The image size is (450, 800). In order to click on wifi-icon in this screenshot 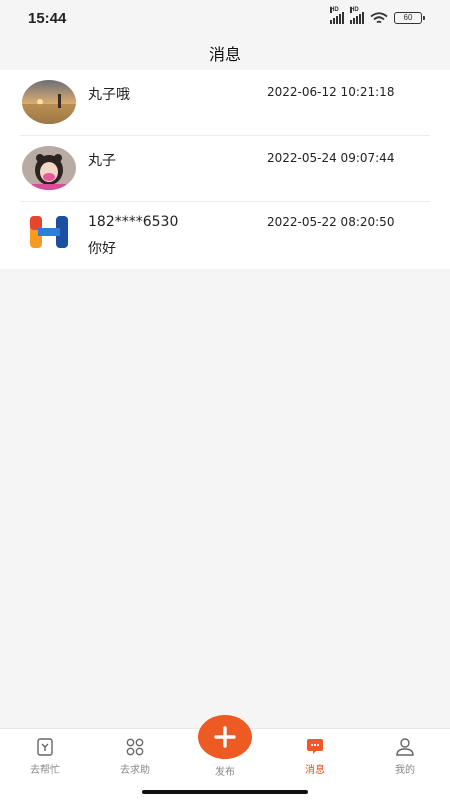, I will do `click(379, 17)`.